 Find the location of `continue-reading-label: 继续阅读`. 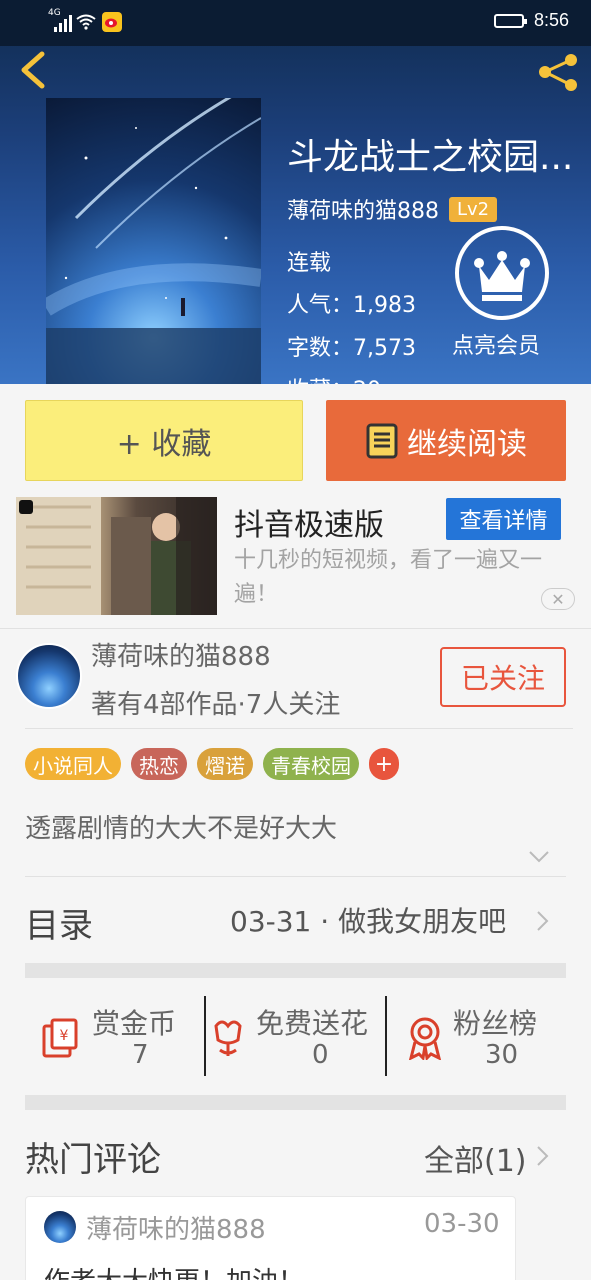

continue-reading-label: 继续阅读 is located at coordinates (467, 444).